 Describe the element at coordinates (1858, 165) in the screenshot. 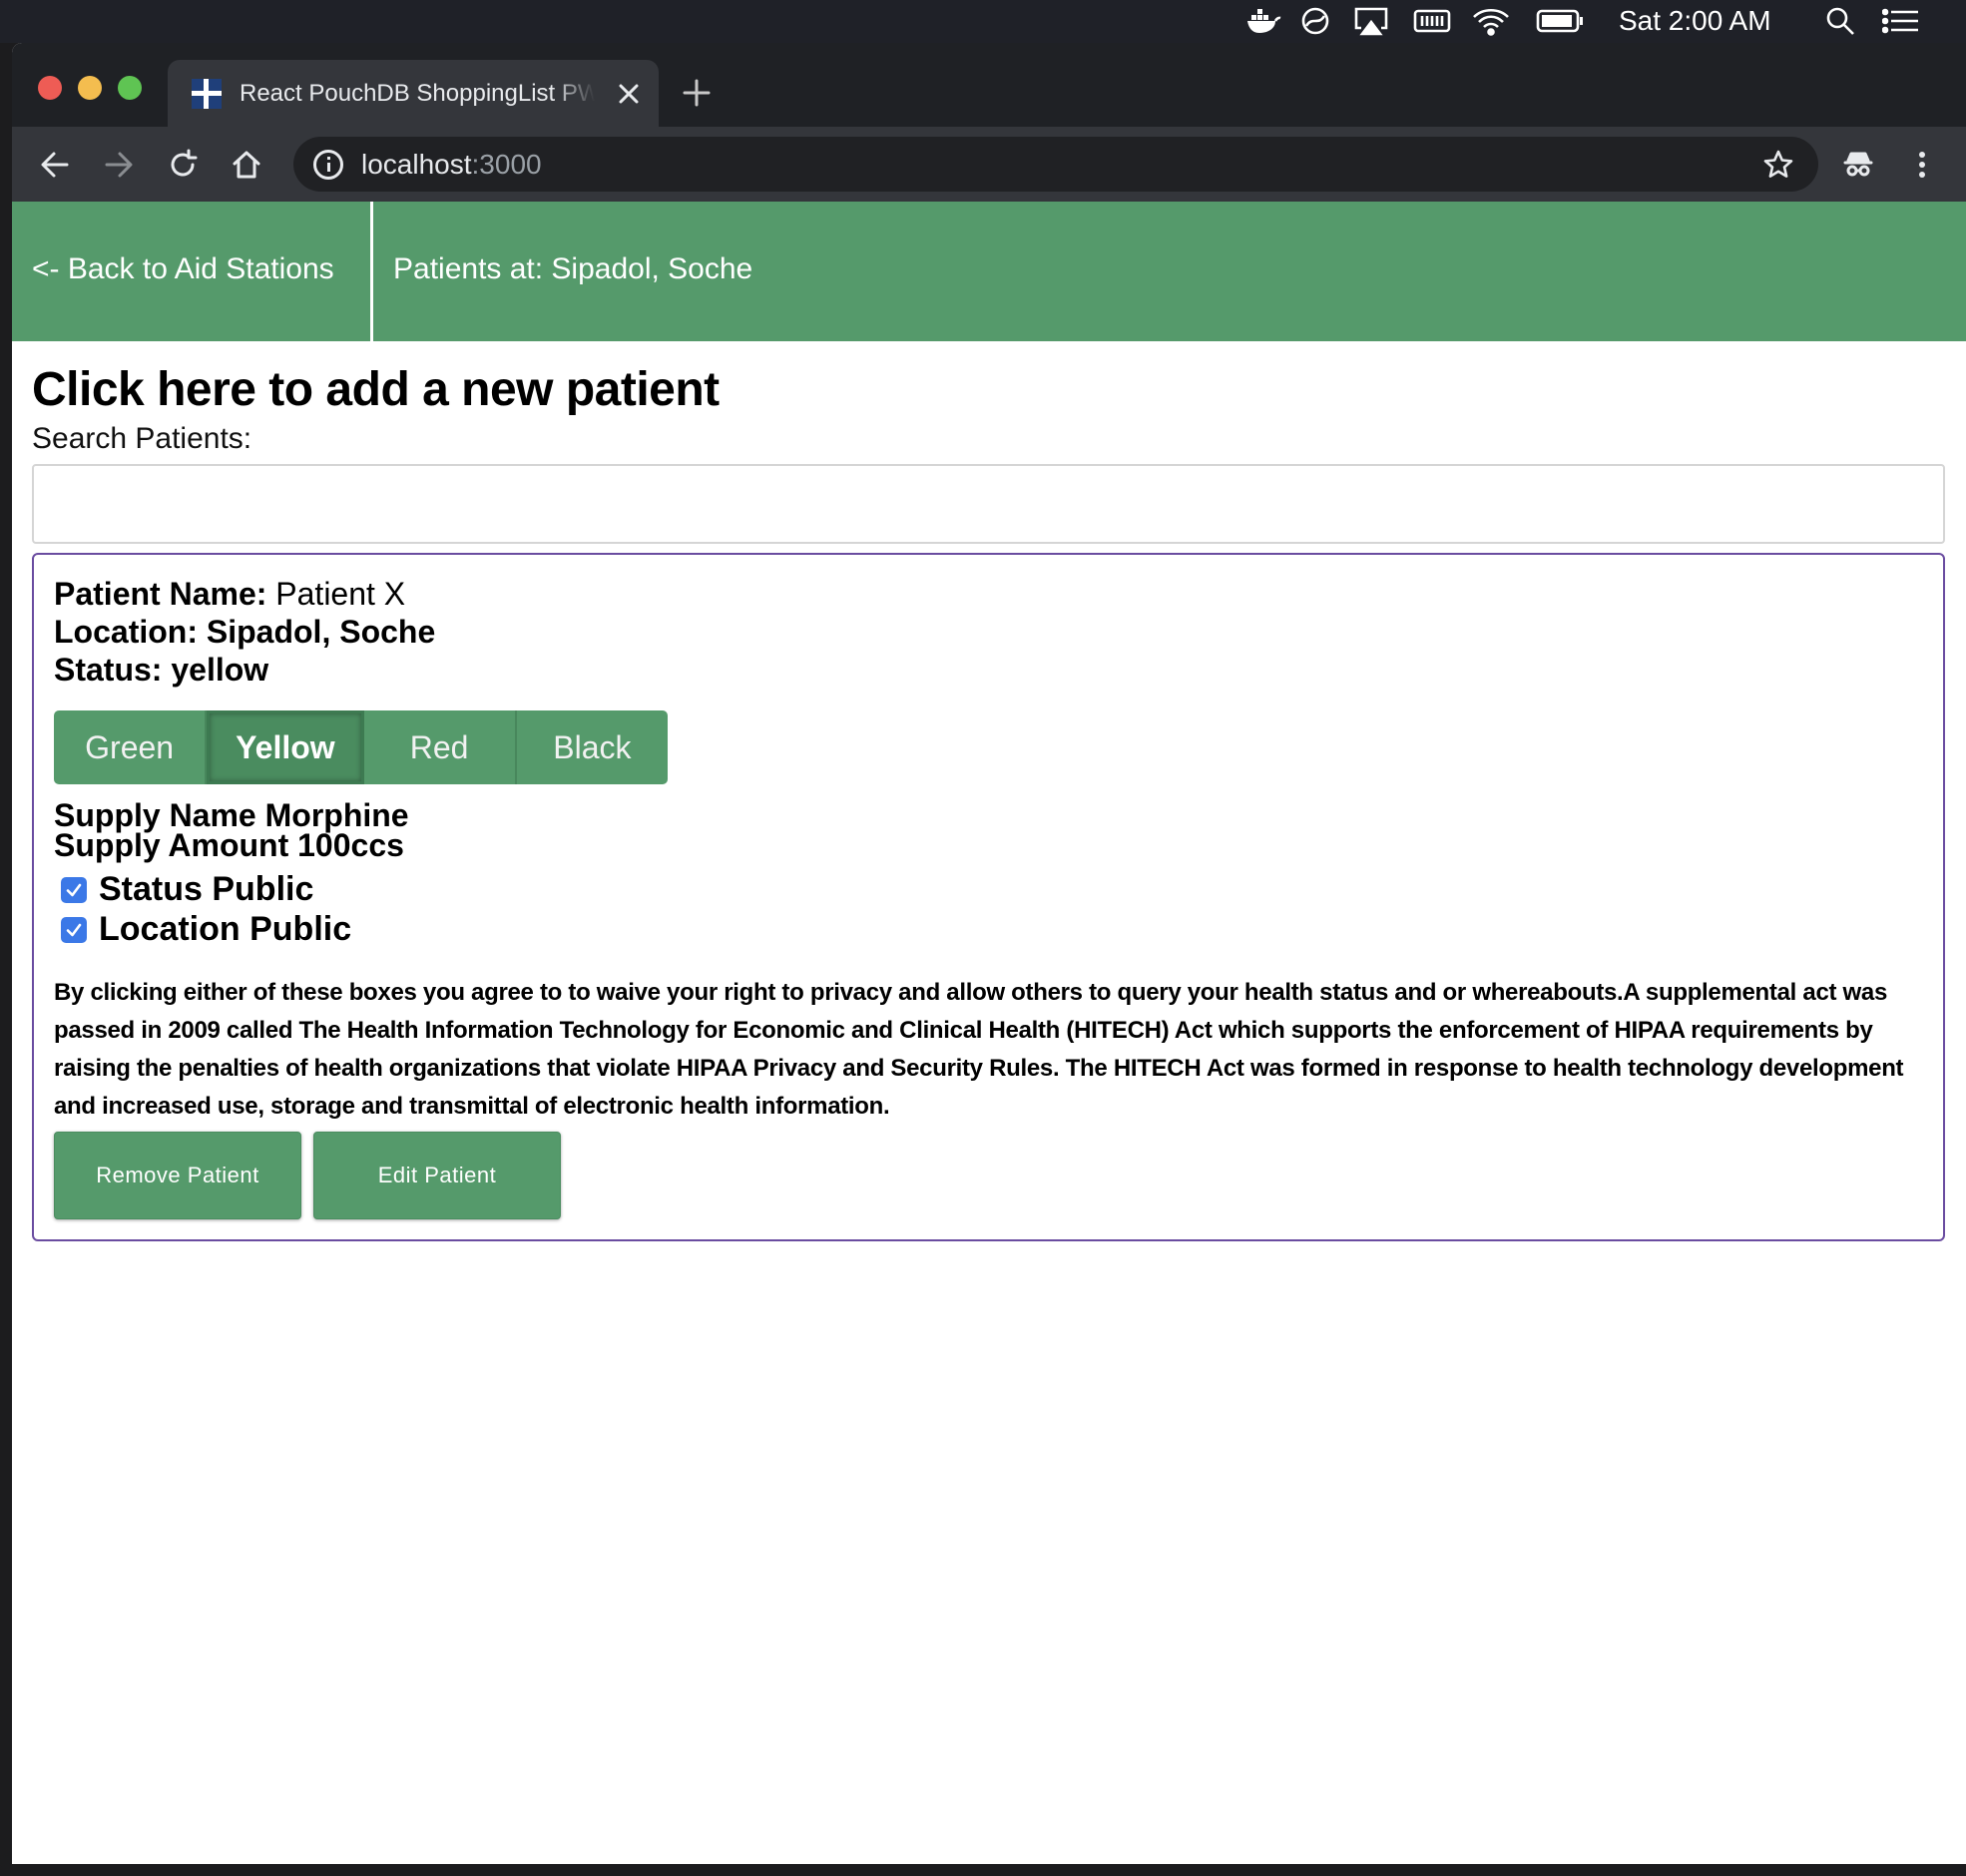

I see `incognito-icon` at that location.